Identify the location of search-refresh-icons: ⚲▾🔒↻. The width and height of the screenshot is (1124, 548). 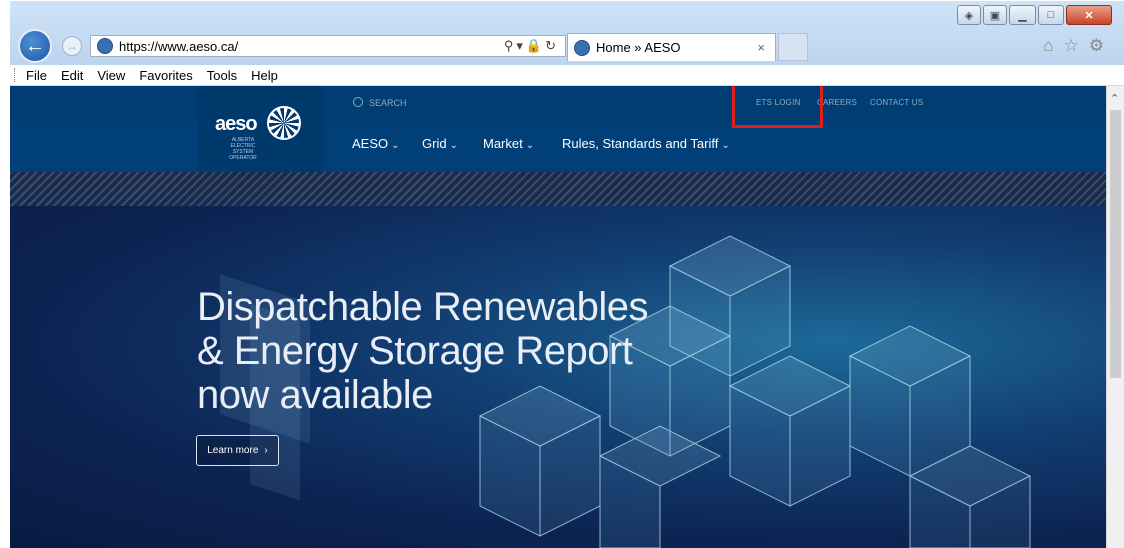
(531, 46).